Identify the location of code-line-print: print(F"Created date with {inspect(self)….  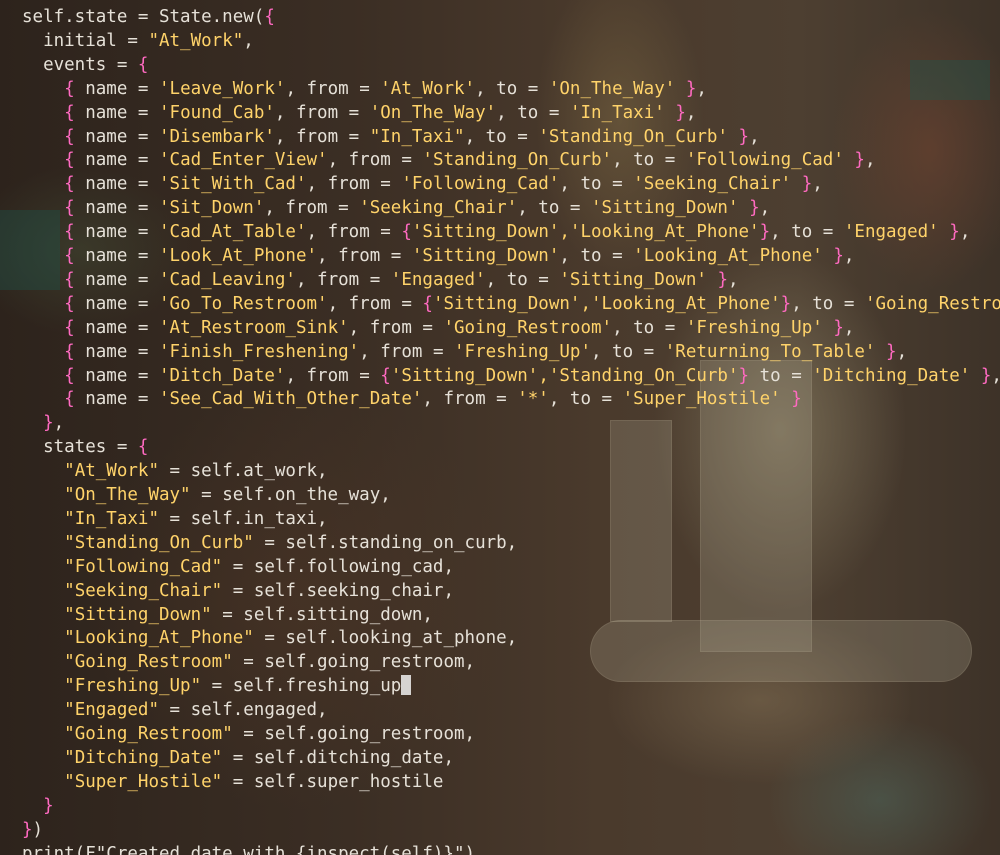
(249, 849).